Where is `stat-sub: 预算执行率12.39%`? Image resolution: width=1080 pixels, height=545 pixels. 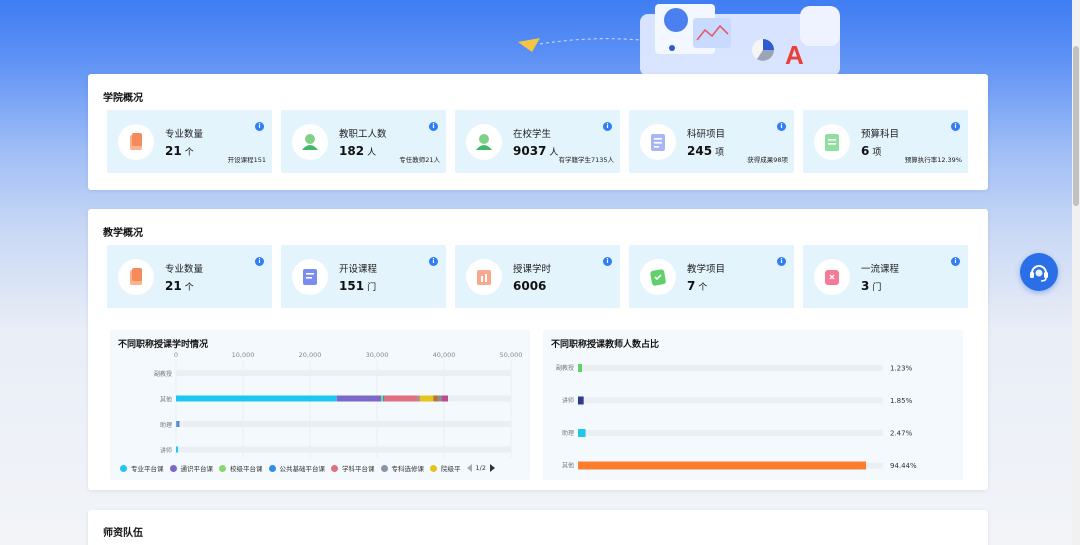
stat-sub: 预算执行率12.39% is located at coordinates (933, 160).